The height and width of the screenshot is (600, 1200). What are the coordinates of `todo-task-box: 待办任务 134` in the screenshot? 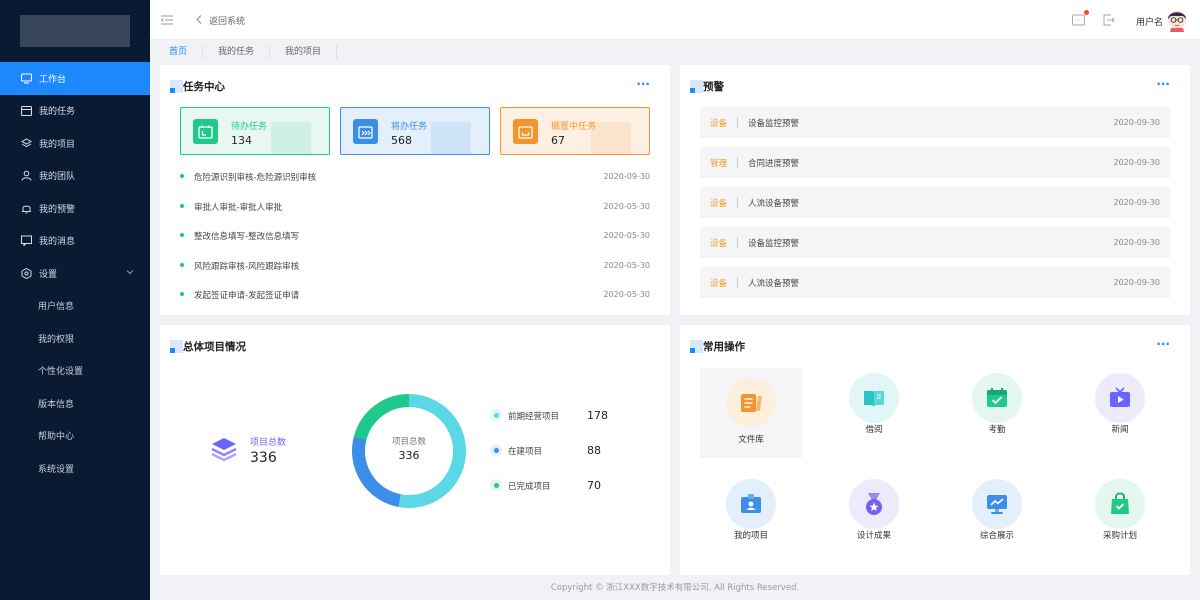 It's located at (255, 131).